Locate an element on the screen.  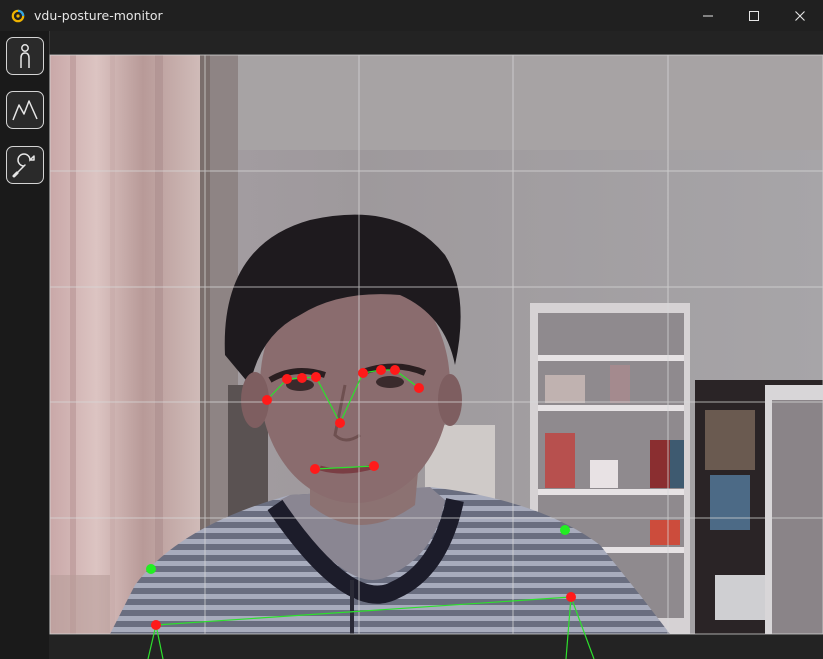
line-chart-icon is located at coordinates (25, 110).